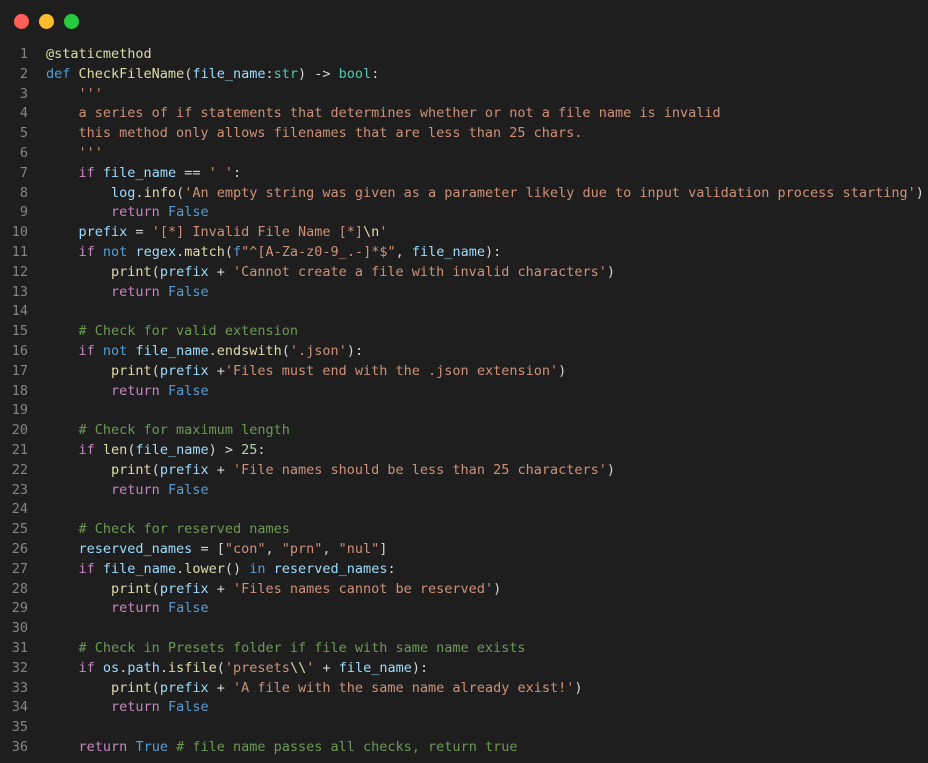  Describe the element at coordinates (464, 312) in the screenshot. I see `code-line: 14` at that location.